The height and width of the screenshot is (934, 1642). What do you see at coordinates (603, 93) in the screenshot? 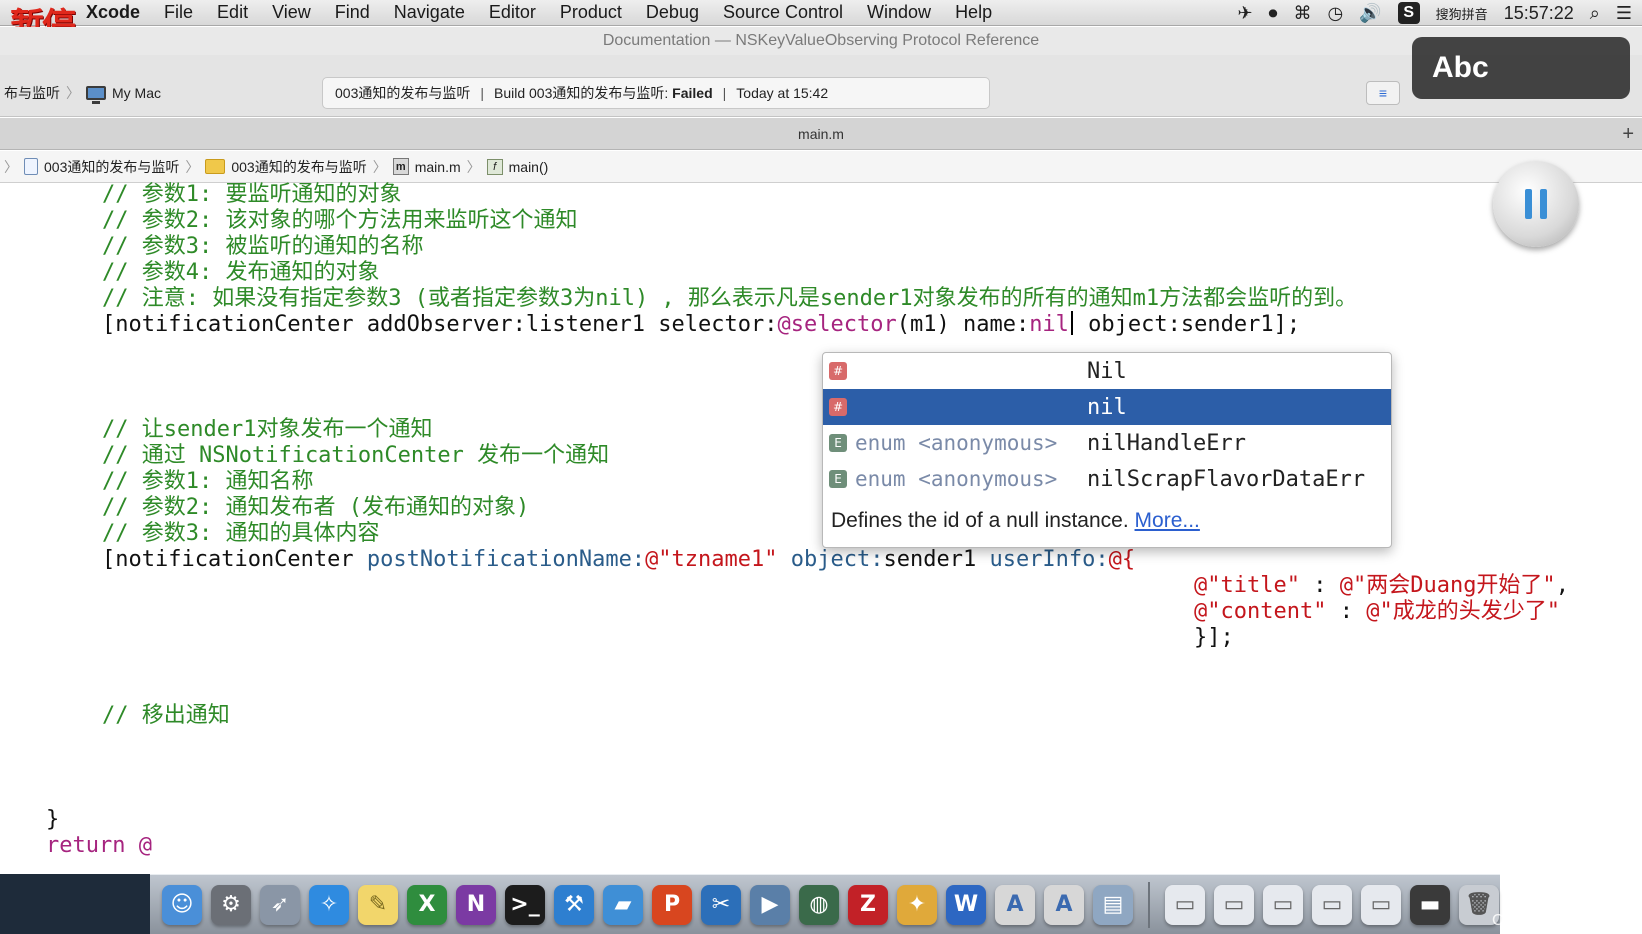
I see `activity-build: Build 003通知的发布与监听: Failed` at bounding box center [603, 93].